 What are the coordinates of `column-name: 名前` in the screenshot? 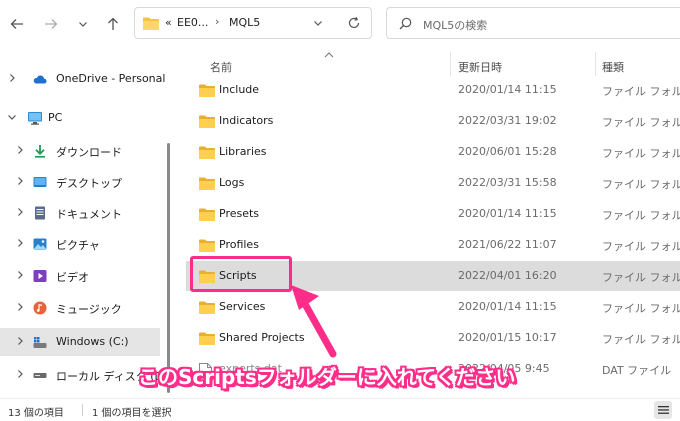 It's located at (221, 67).